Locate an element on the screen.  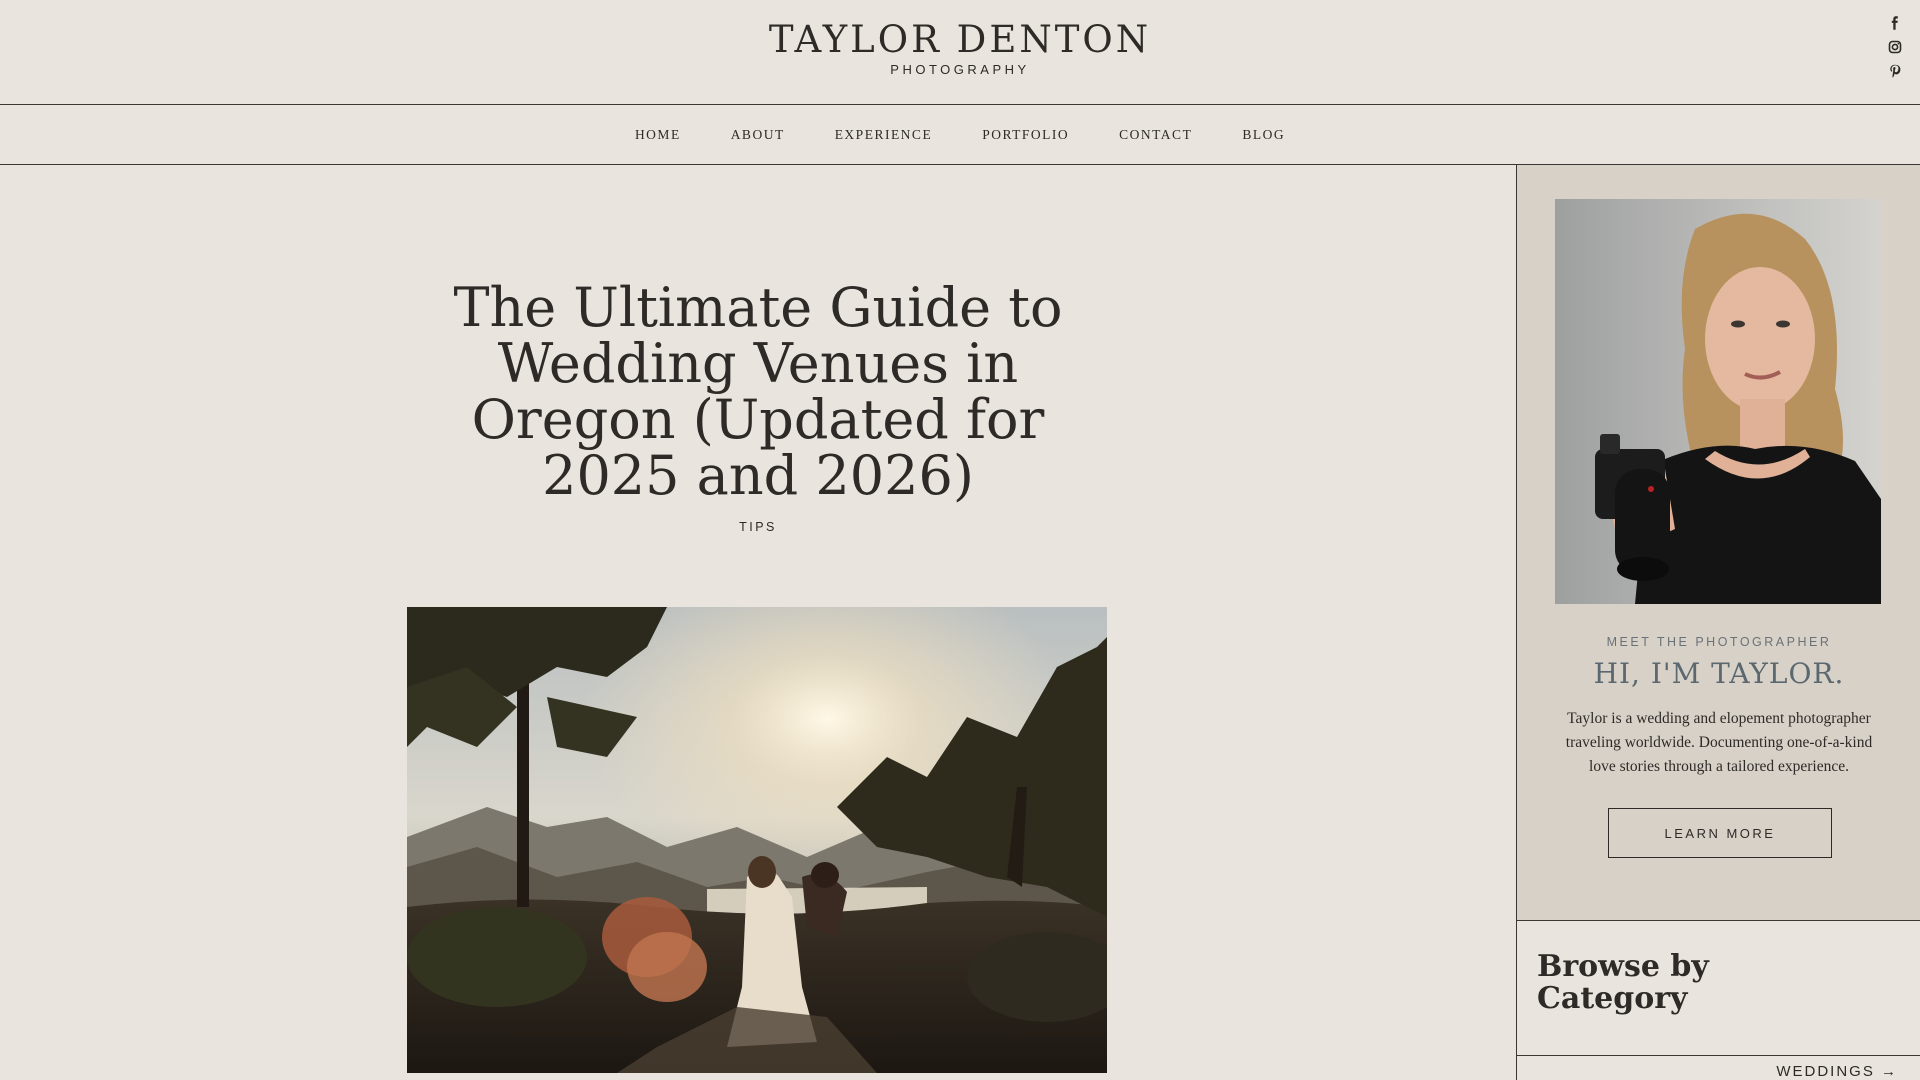
nav-item-experience: EXPERIENCE is located at coordinates (884, 135).